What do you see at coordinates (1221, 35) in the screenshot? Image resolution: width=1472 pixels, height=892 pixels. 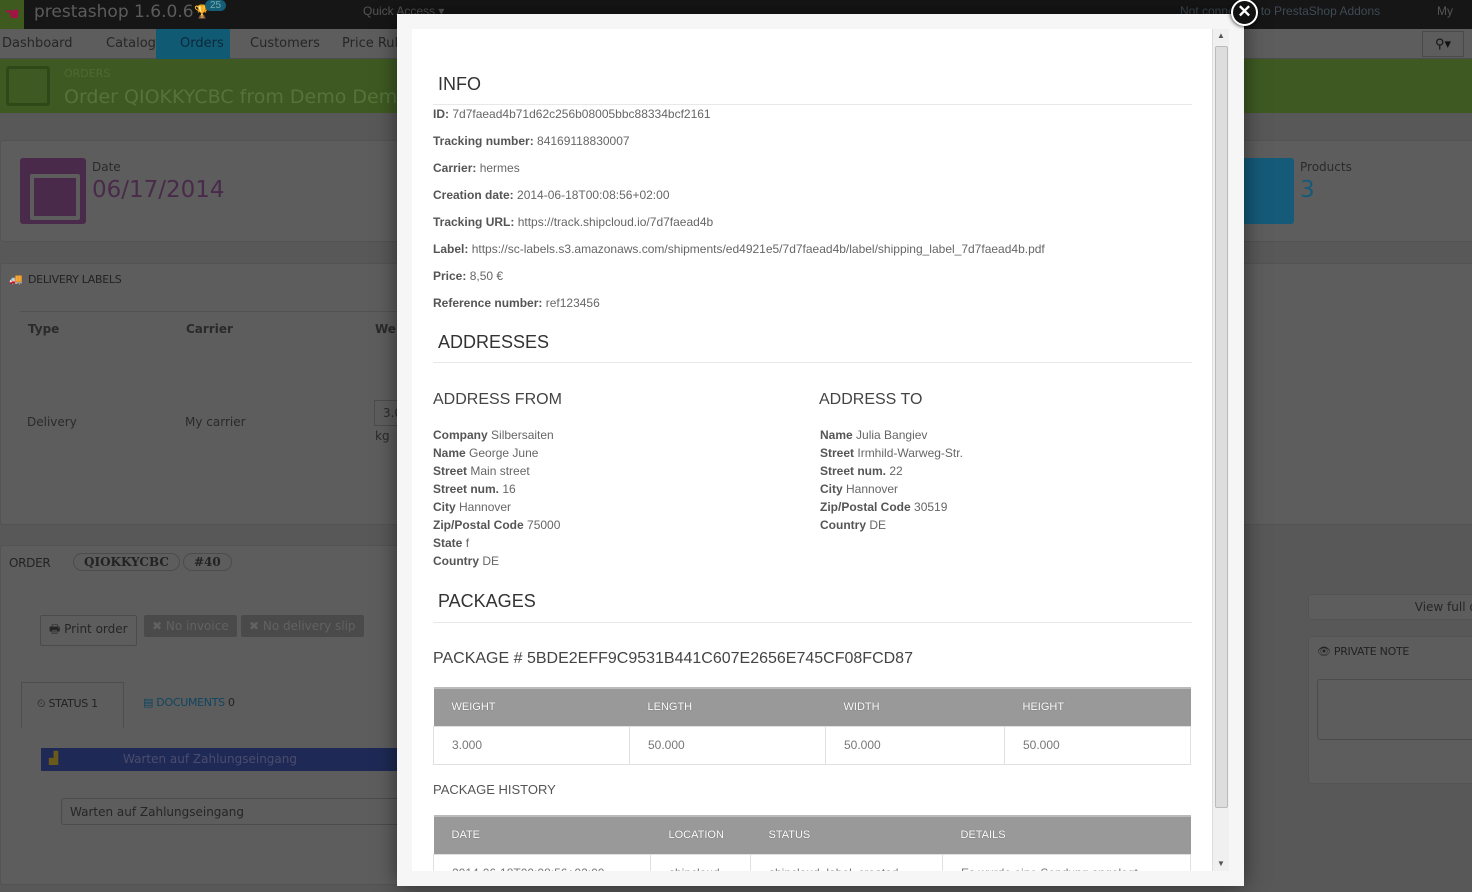 I see `scroll-up-arrow-icon: ▲` at bounding box center [1221, 35].